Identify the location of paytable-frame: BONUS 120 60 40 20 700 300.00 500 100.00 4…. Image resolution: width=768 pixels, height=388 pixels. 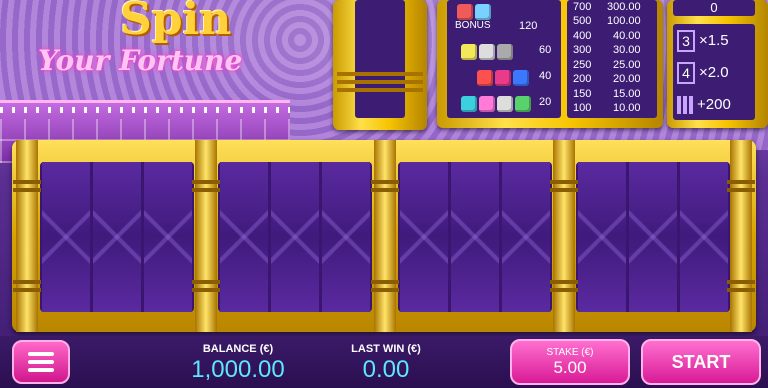
(550, 64).